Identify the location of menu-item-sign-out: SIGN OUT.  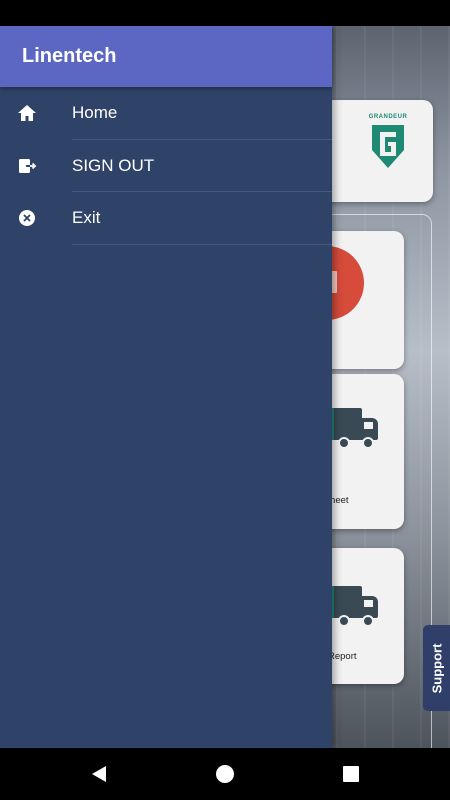
(166, 166).